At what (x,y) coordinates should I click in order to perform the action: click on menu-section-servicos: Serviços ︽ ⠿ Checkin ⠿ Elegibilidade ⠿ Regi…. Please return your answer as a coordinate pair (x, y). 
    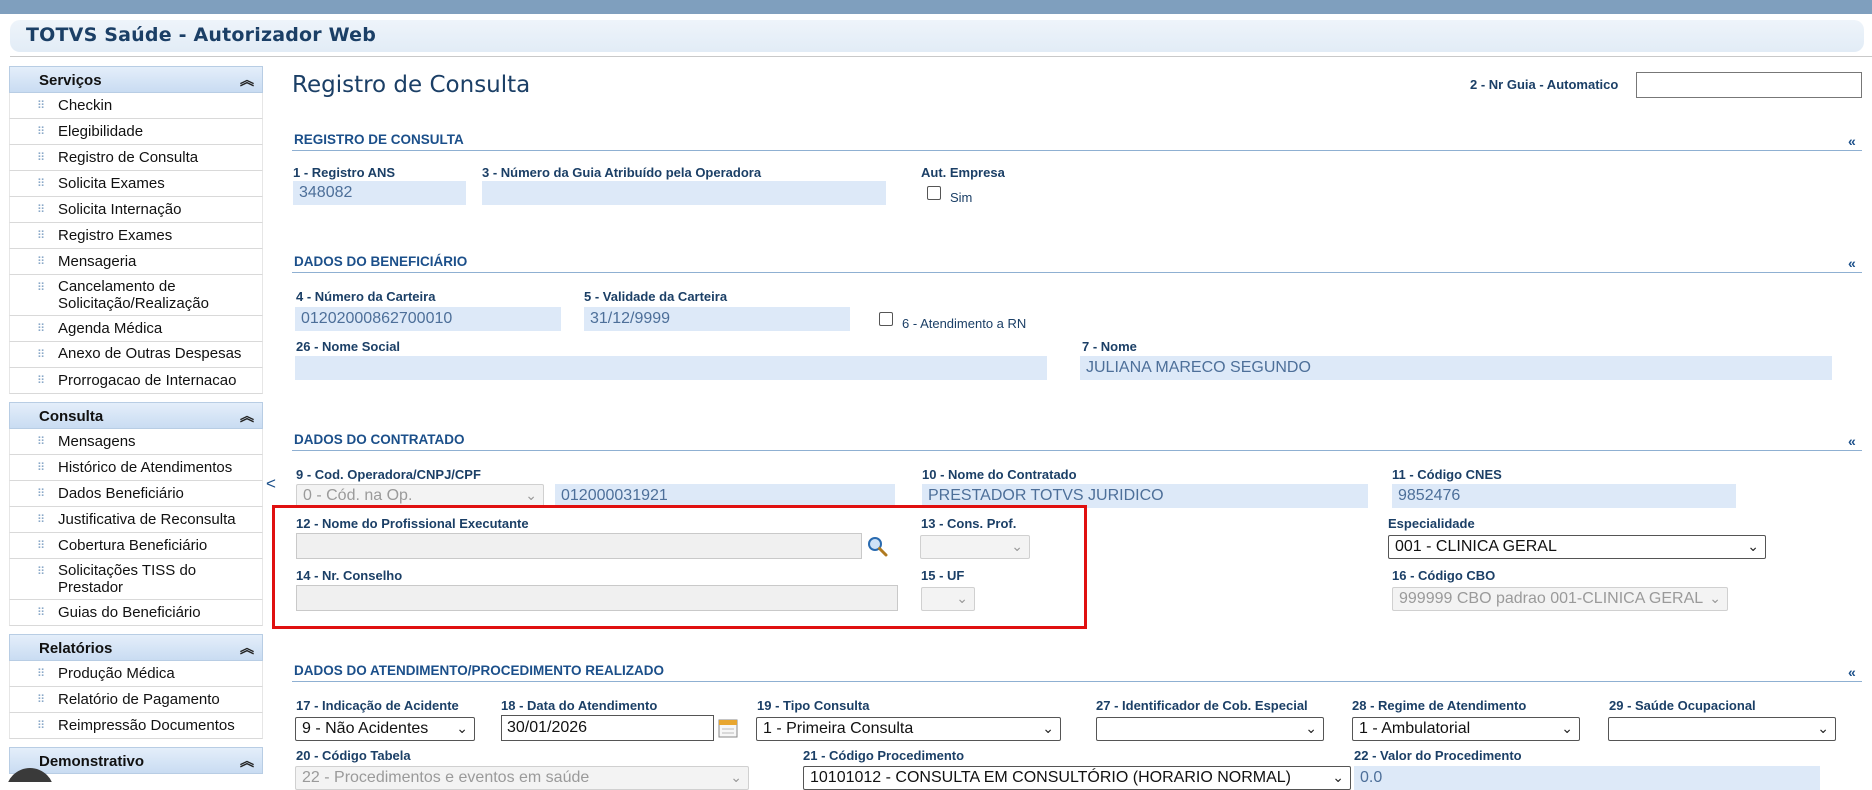
    Looking at the image, I should click on (136, 230).